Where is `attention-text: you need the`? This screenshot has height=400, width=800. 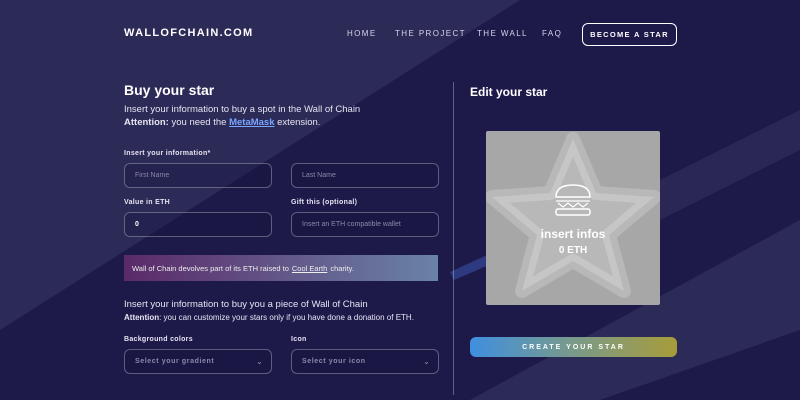
attention-text: you need the is located at coordinates (199, 122).